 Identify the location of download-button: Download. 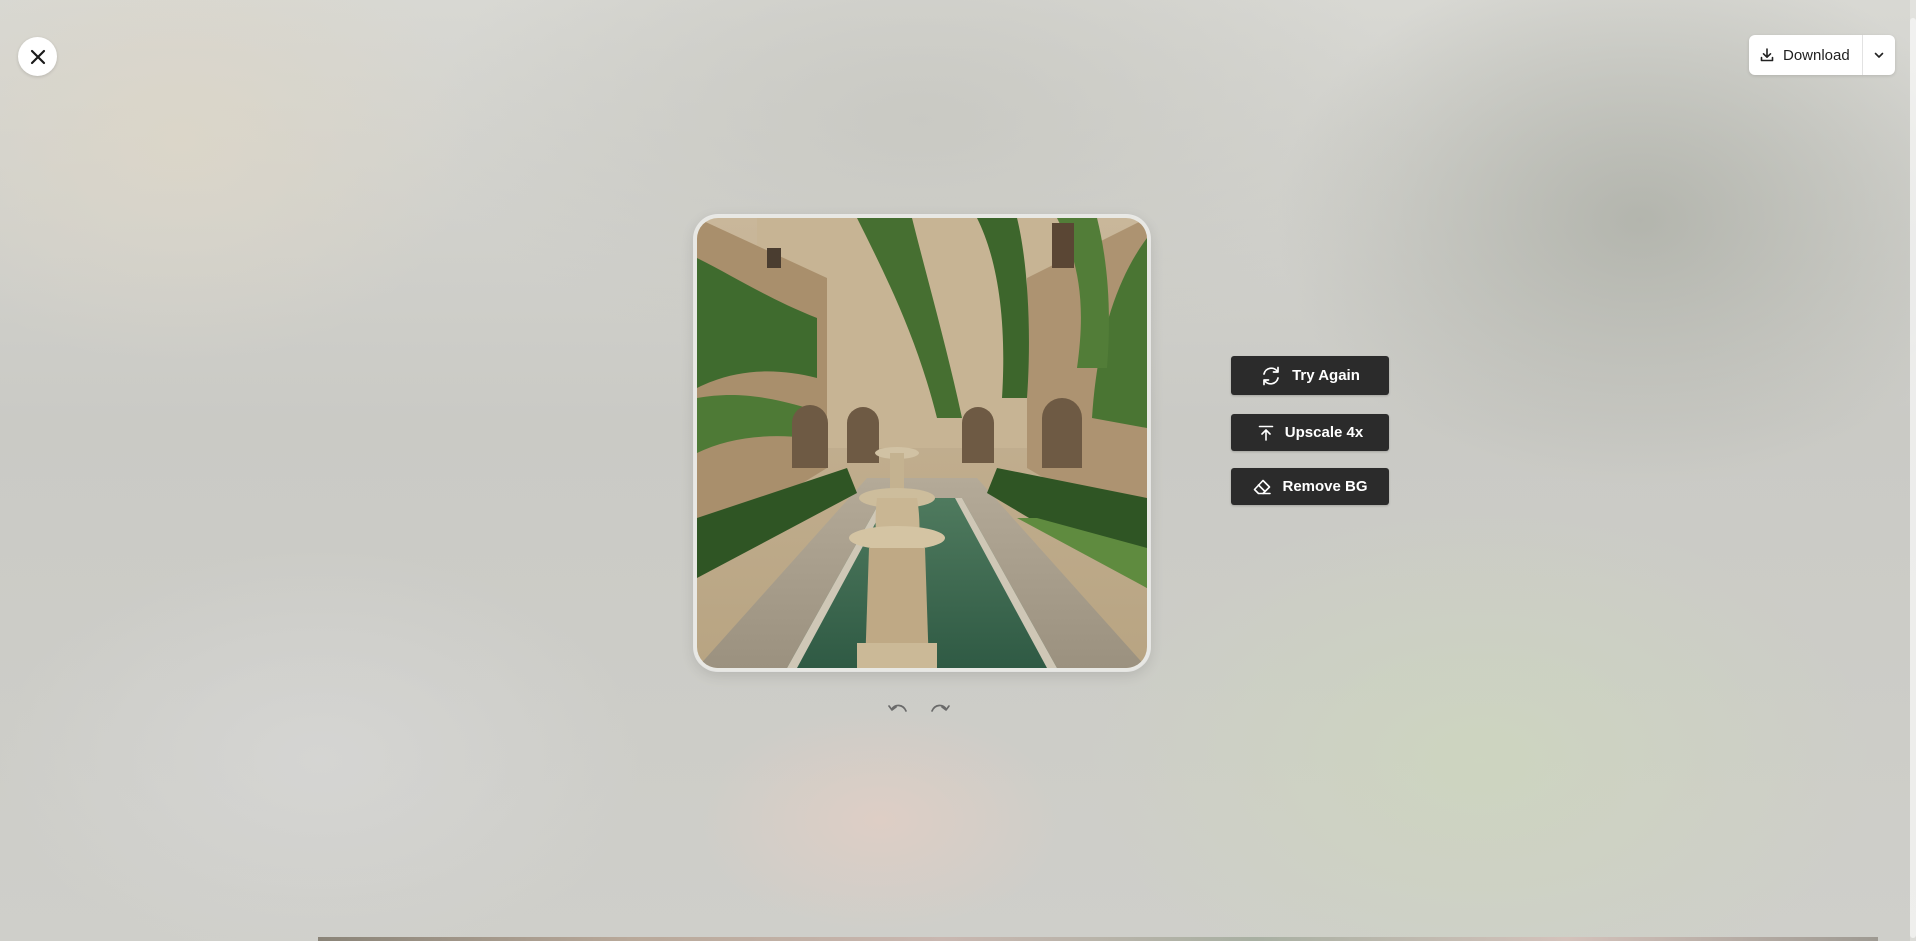
(1805, 55).